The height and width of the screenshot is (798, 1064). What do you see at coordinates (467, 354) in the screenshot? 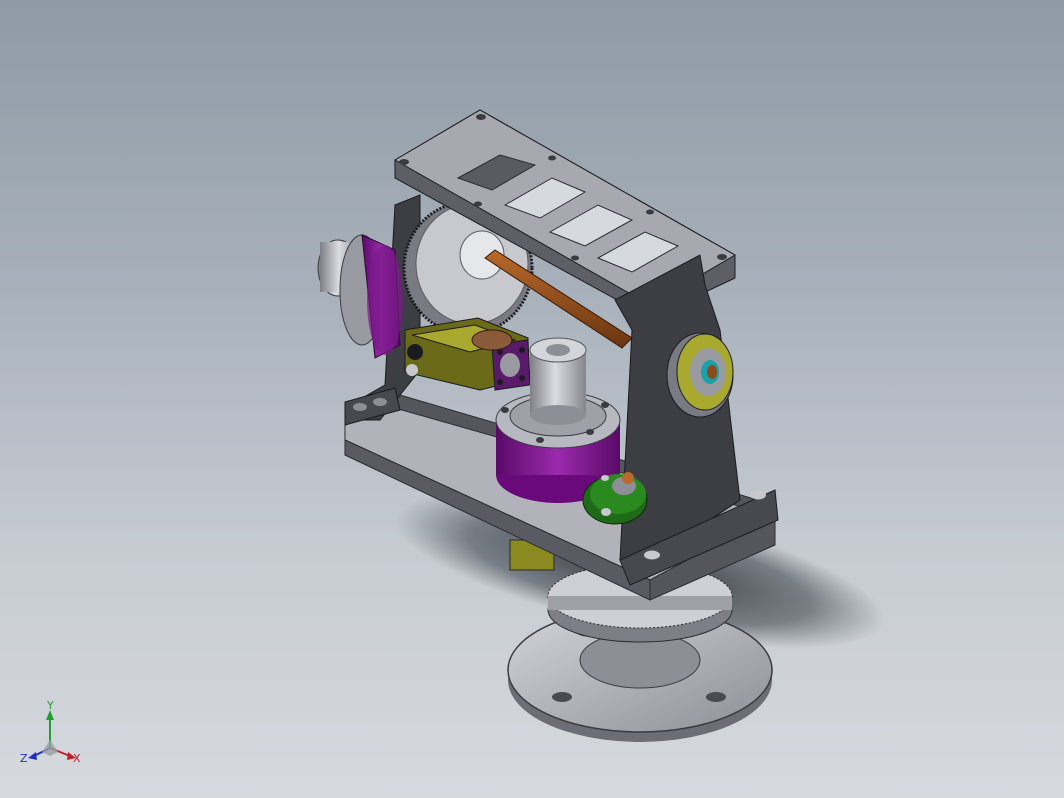
I see `gearbox-housing` at bounding box center [467, 354].